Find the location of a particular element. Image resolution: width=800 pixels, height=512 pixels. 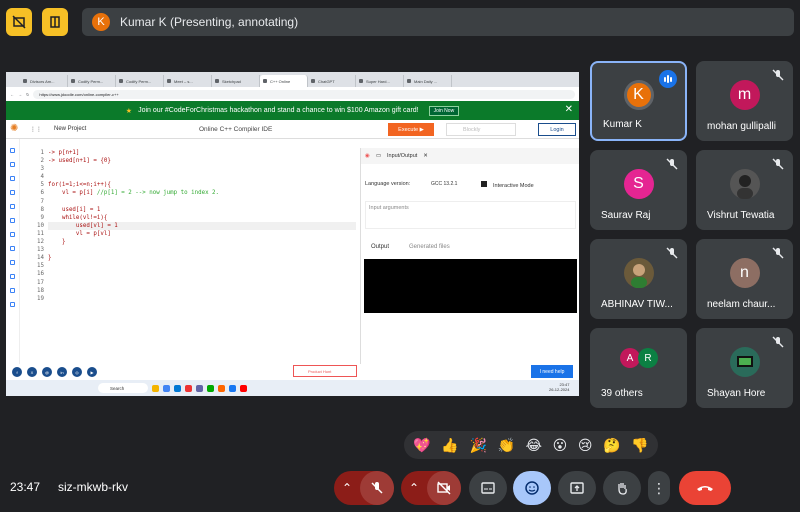

chrome-icon is located at coordinates (166, 388).